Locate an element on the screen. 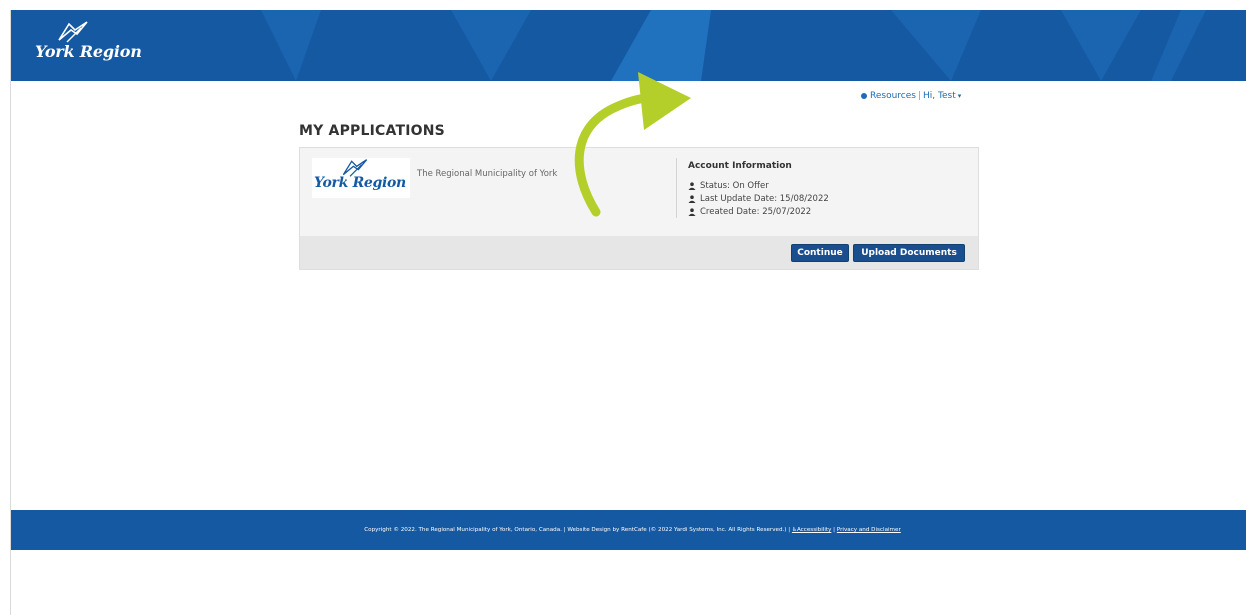 The image size is (1246, 615). header-logo-text: York Region is located at coordinates (88, 51).